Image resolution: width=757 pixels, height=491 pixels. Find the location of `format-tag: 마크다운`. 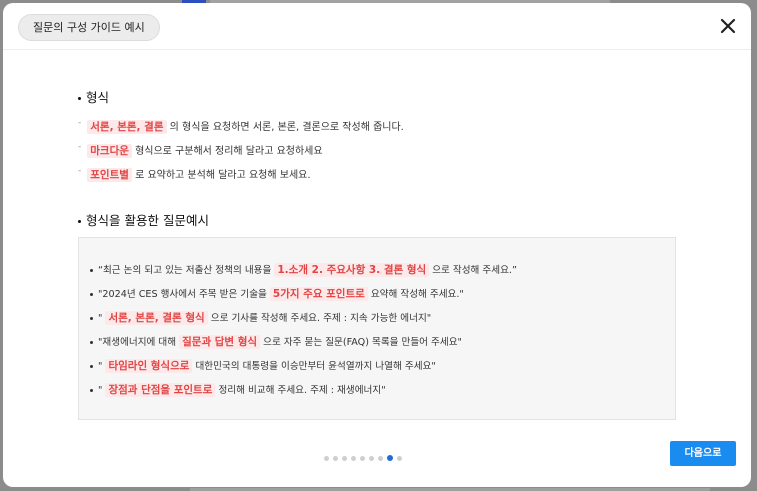

format-tag: 마크다운 is located at coordinates (109, 151).